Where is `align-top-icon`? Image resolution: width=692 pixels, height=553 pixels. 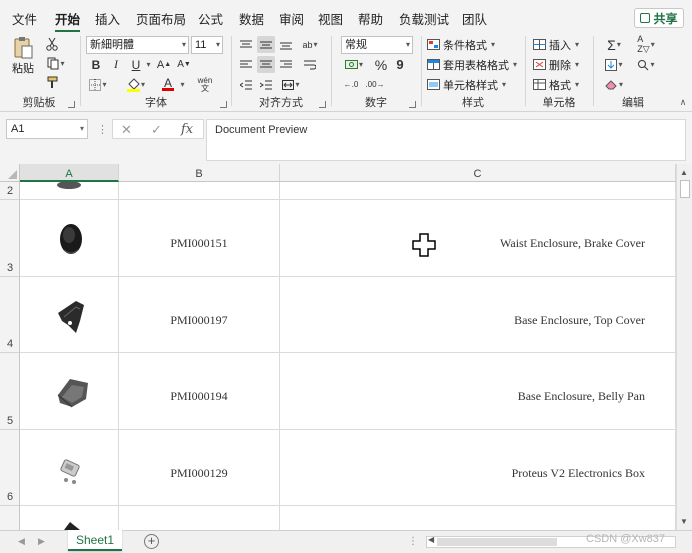 align-top-icon is located at coordinates (246, 44).